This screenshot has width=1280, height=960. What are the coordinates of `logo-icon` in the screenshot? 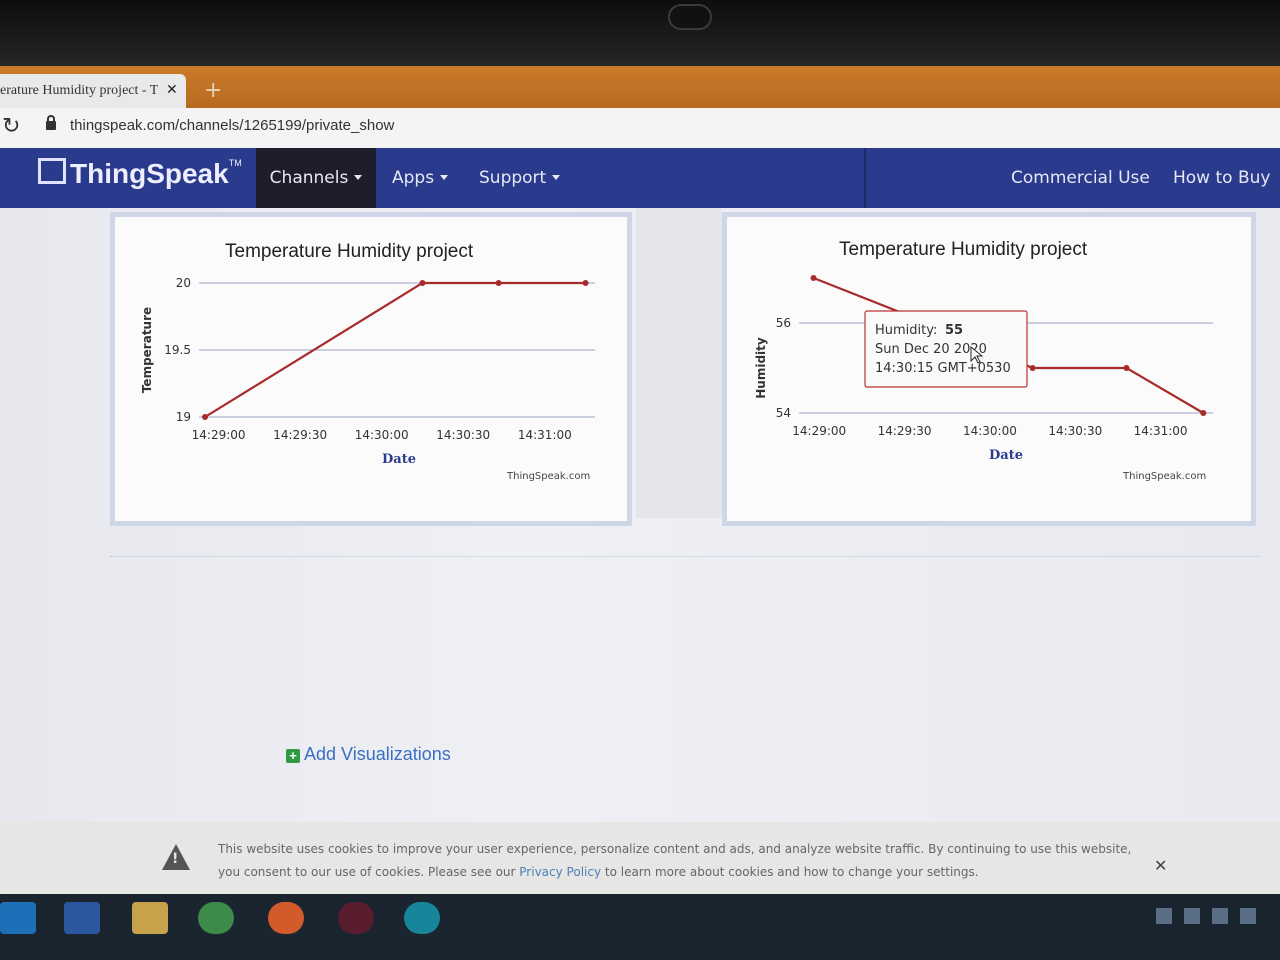 It's located at (52, 171).